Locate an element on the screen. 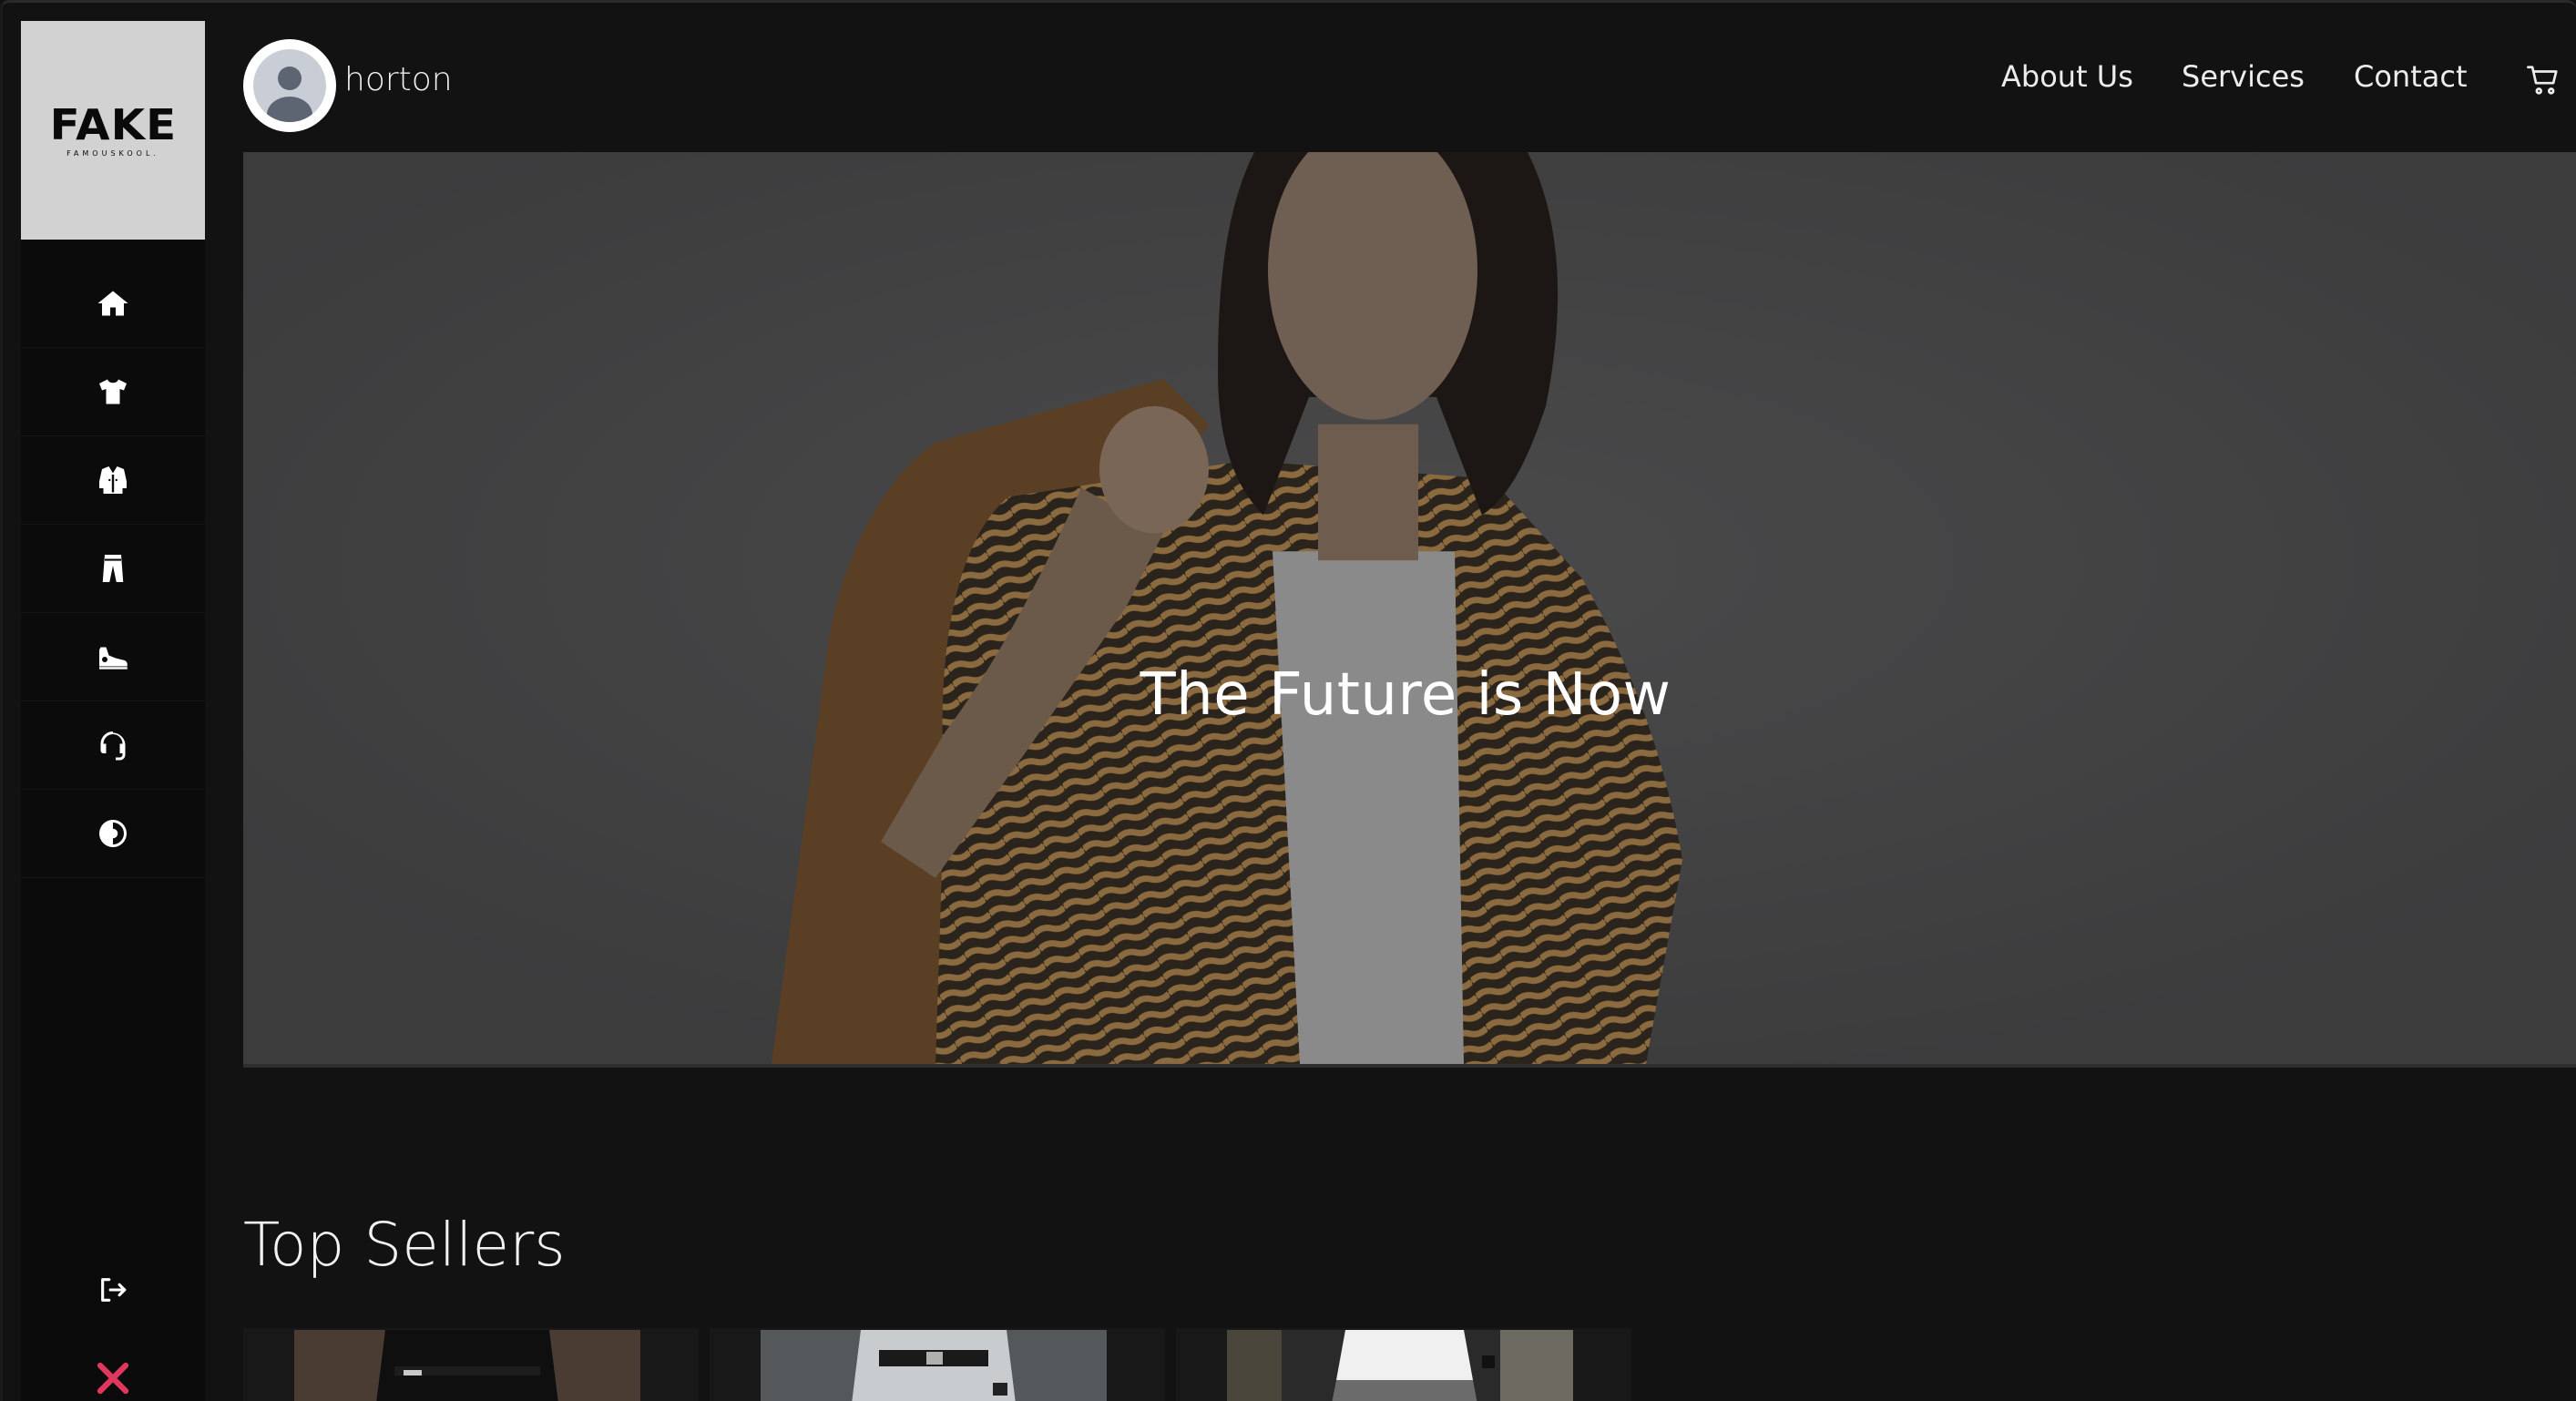 This screenshot has height=1401, width=2576. avatar is located at coordinates (289, 85).